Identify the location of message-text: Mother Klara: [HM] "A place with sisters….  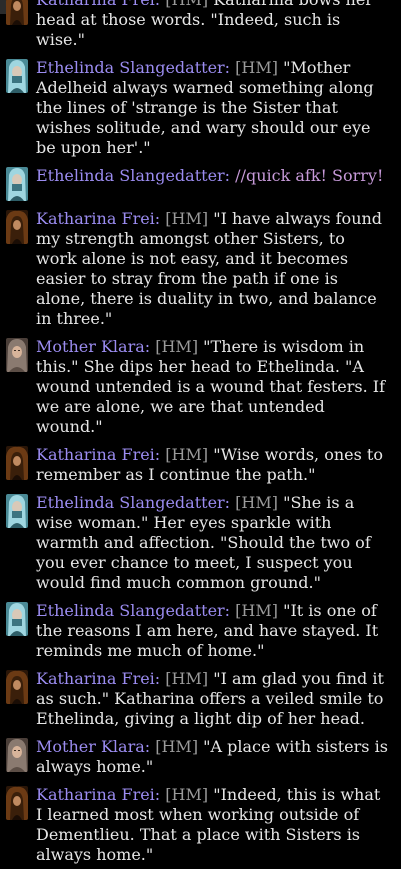
(218, 757).